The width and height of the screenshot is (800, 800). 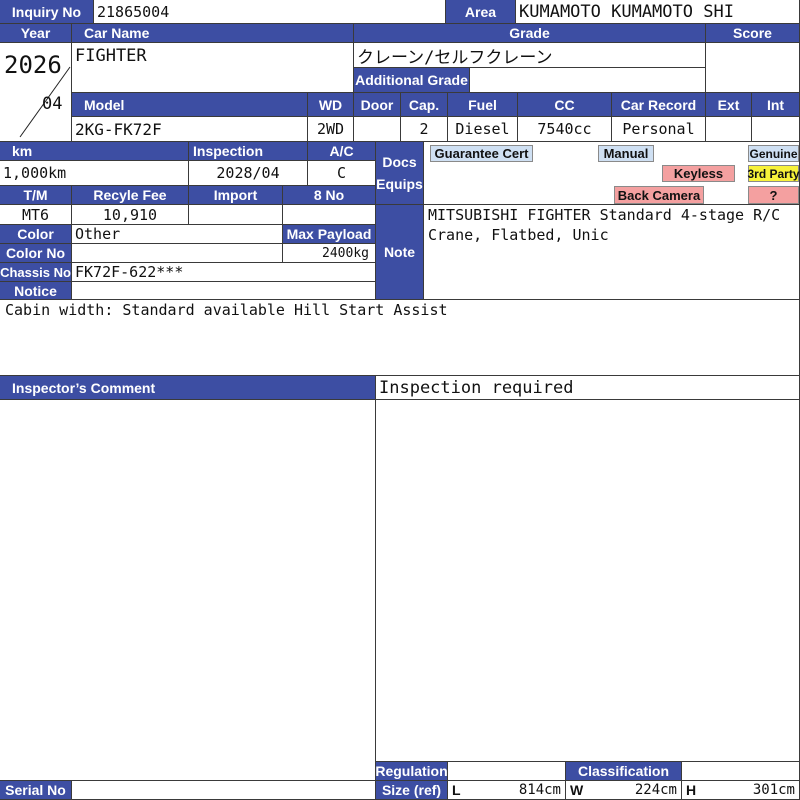 I want to click on cap-label: Cap., so click(x=424, y=105).